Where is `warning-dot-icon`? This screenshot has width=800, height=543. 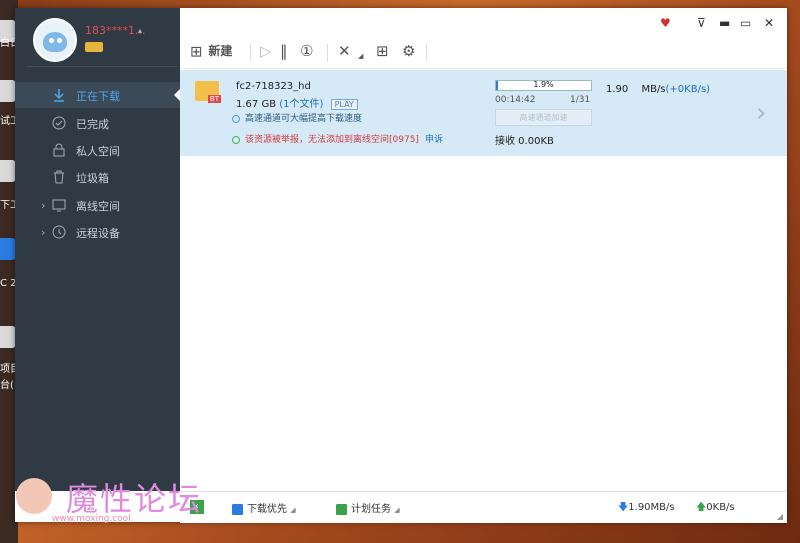
warning-dot-icon is located at coordinates (236, 139).